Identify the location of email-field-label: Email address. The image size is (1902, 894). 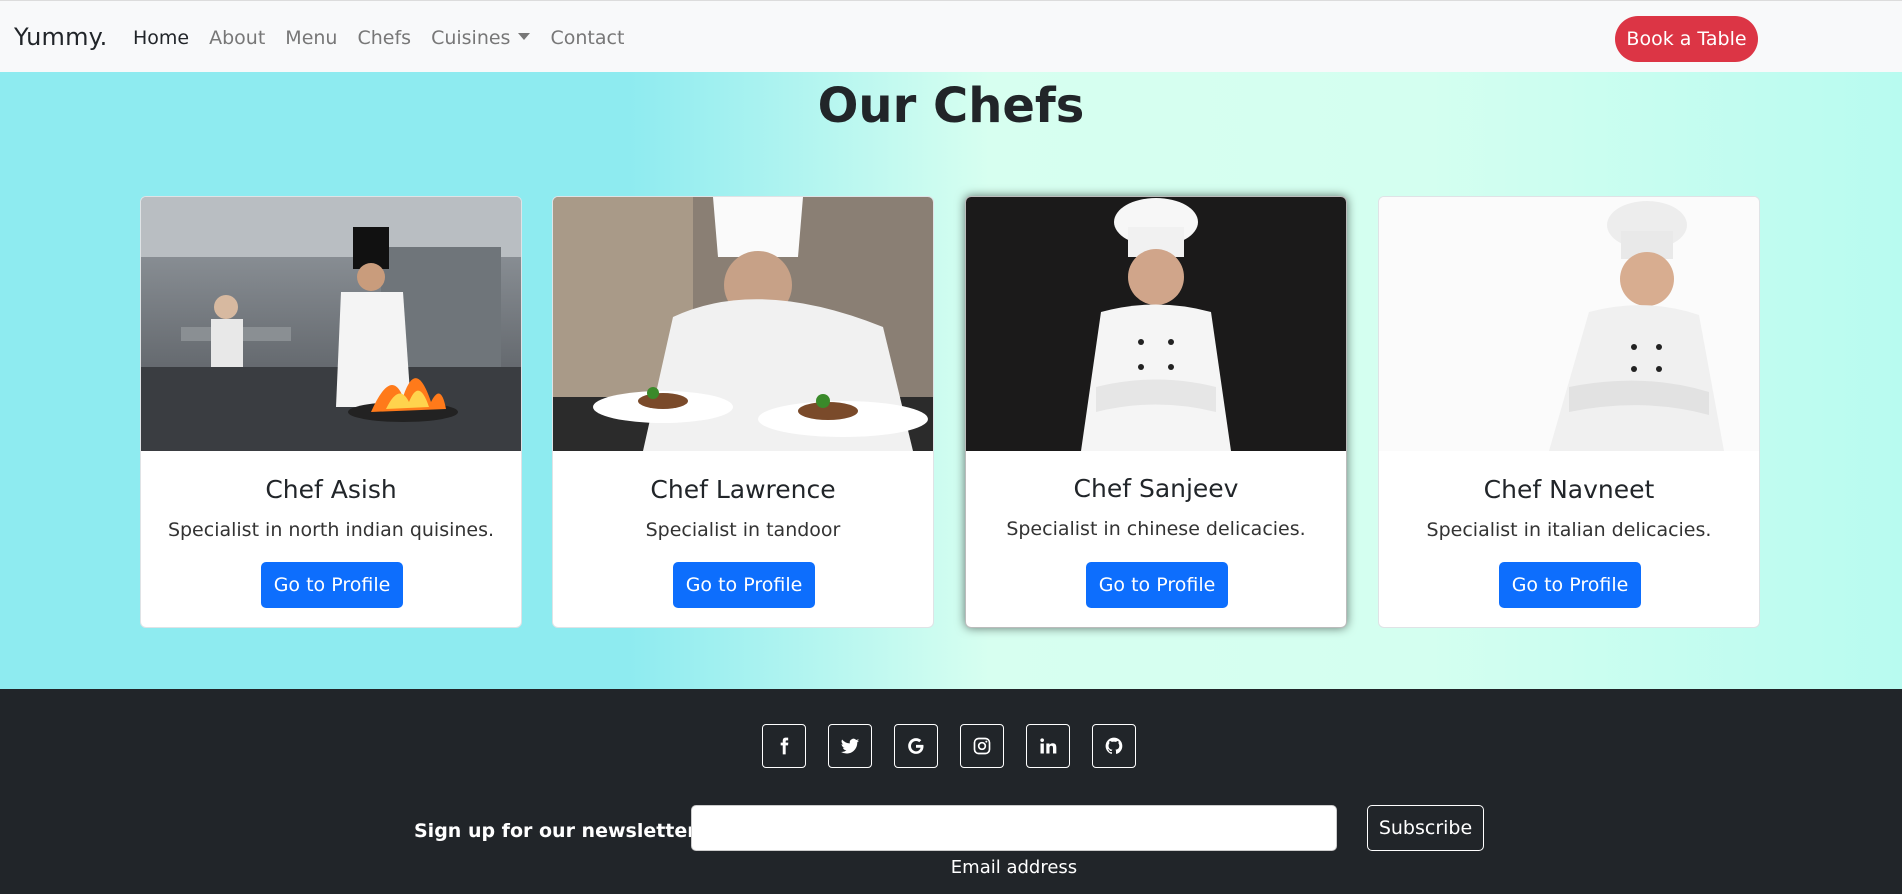
(1014, 867).